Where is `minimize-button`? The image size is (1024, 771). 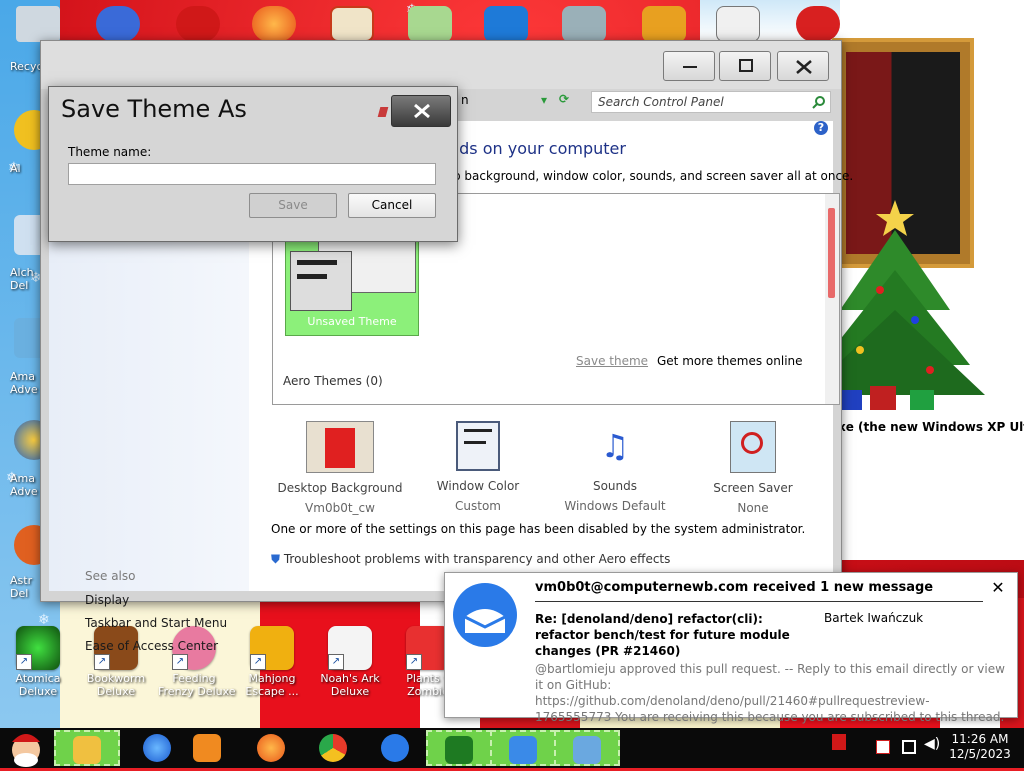 minimize-button is located at coordinates (689, 66).